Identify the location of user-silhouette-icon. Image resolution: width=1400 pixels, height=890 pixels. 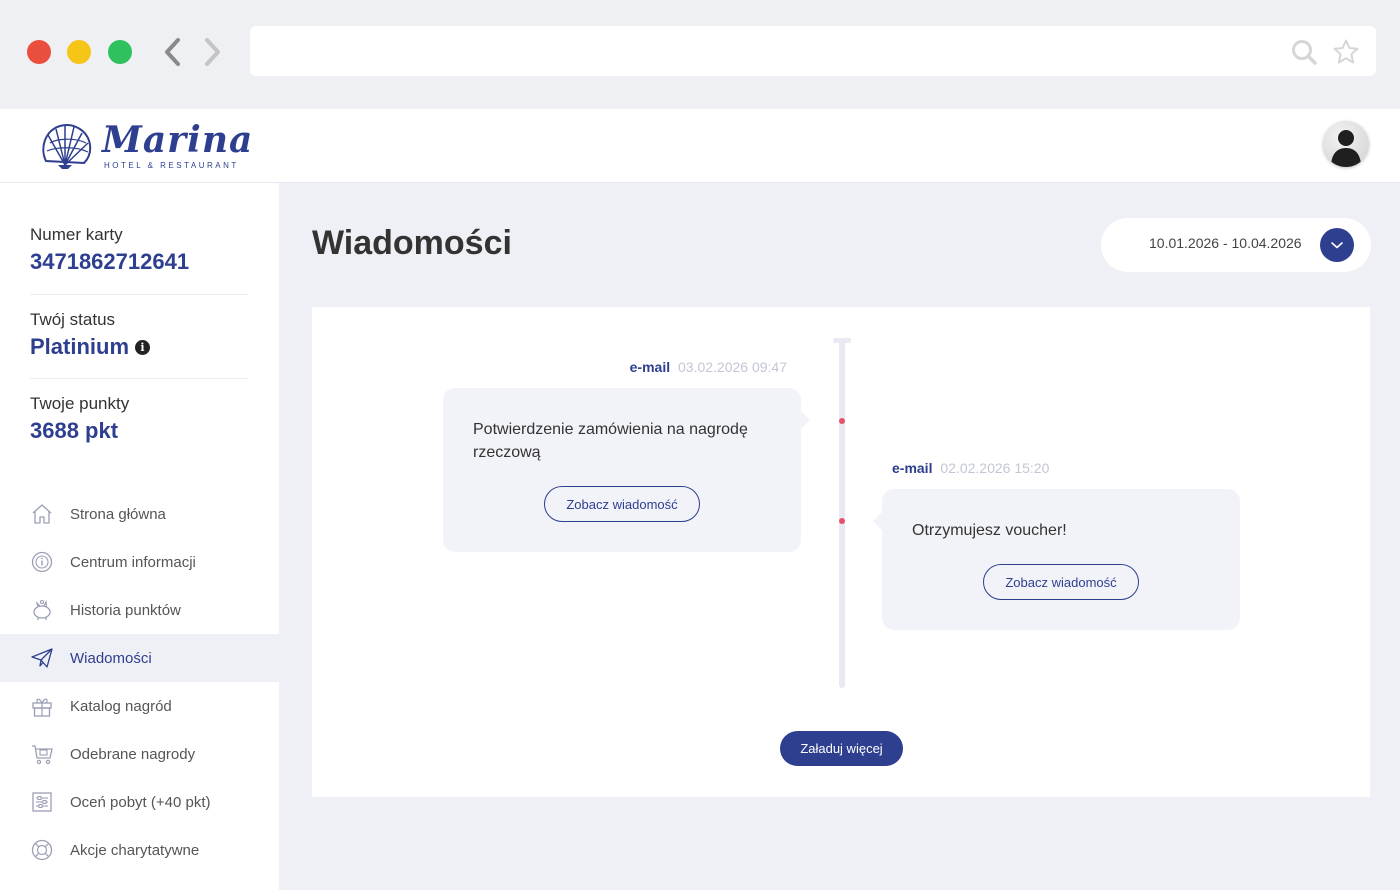
(1346, 148).